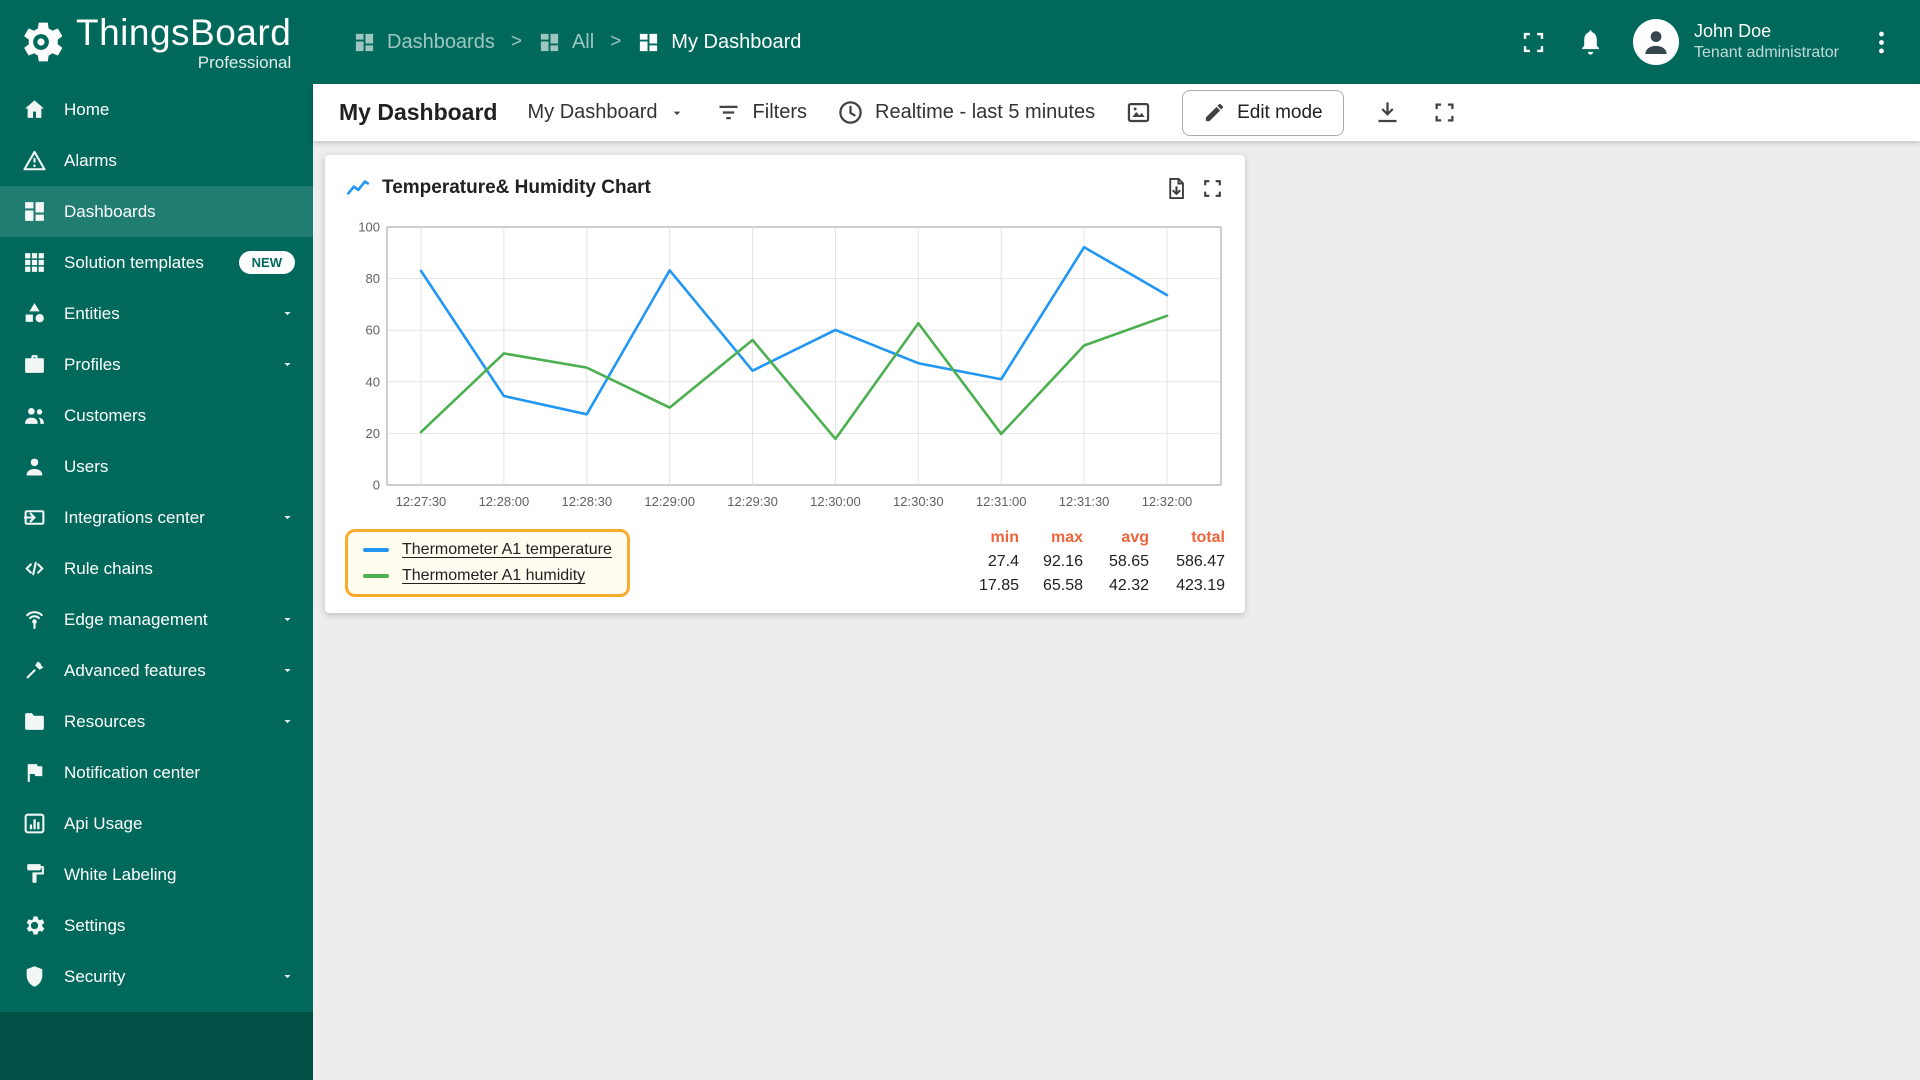  What do you see at coordinates (918, 501) in the screenshot?
I see `svg-text: 12:30:30` at bounding box center [918, 501].